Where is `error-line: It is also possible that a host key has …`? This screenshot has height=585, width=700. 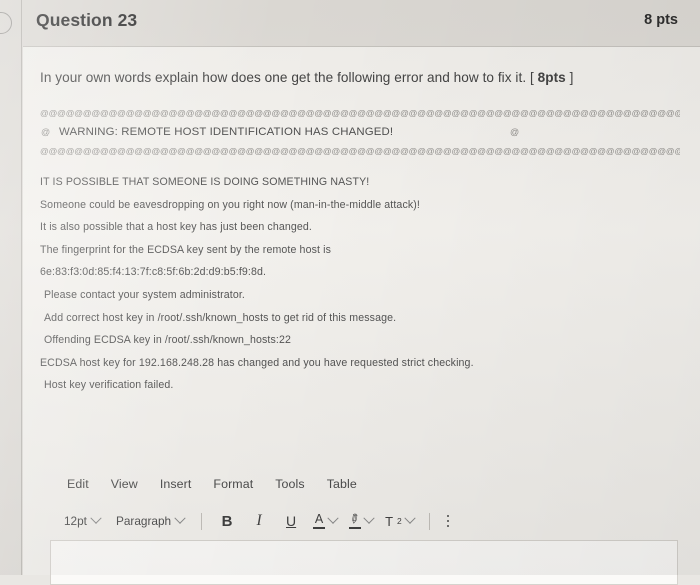 error-line: It is also possible that a host key has … is located at coordinates (176, 227).